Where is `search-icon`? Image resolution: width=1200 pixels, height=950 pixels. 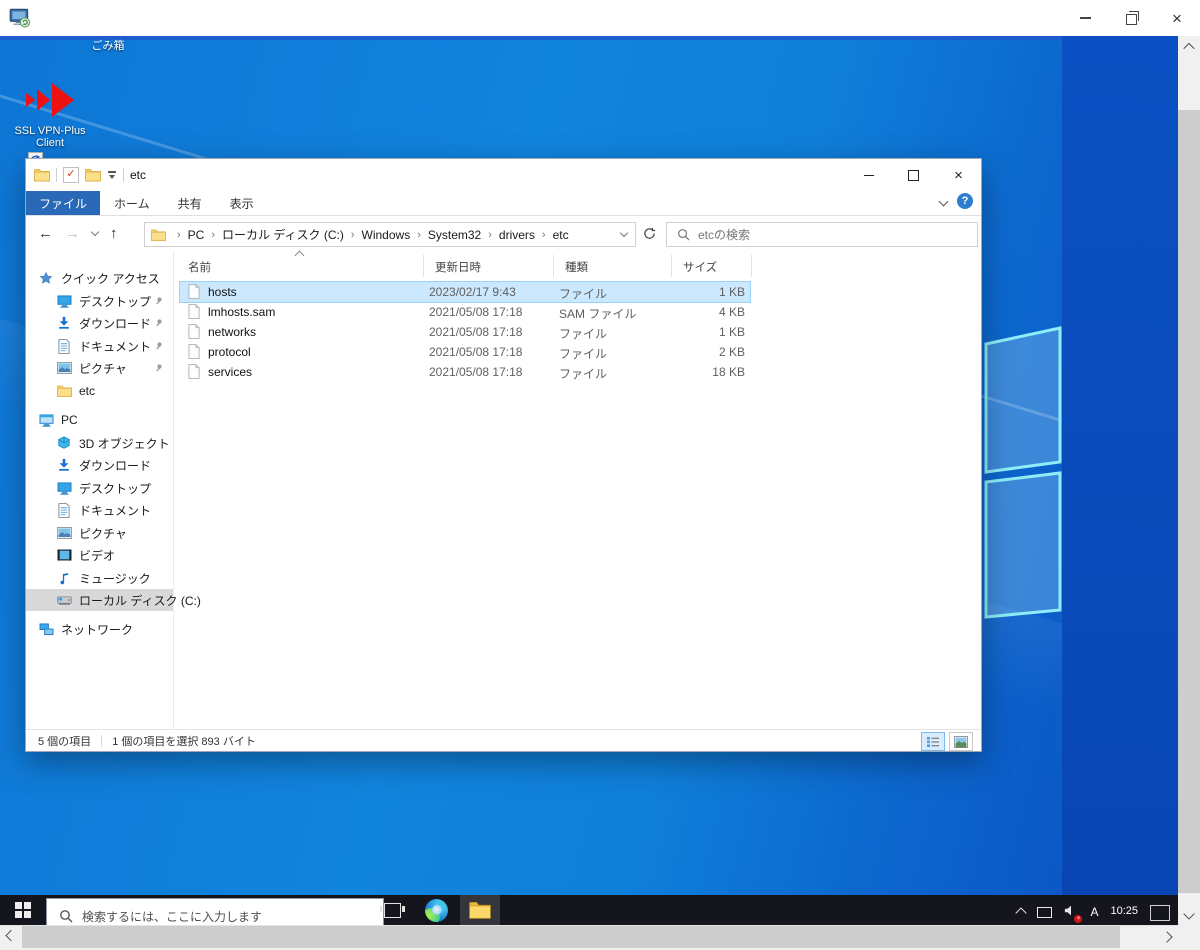
search-icon is located at coordinates (684, 235).